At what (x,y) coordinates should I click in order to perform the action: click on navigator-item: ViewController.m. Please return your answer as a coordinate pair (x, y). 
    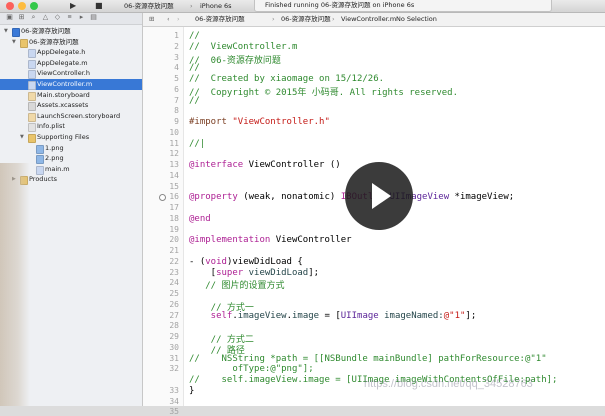
    Looking at the image, I should click on (71, 84).